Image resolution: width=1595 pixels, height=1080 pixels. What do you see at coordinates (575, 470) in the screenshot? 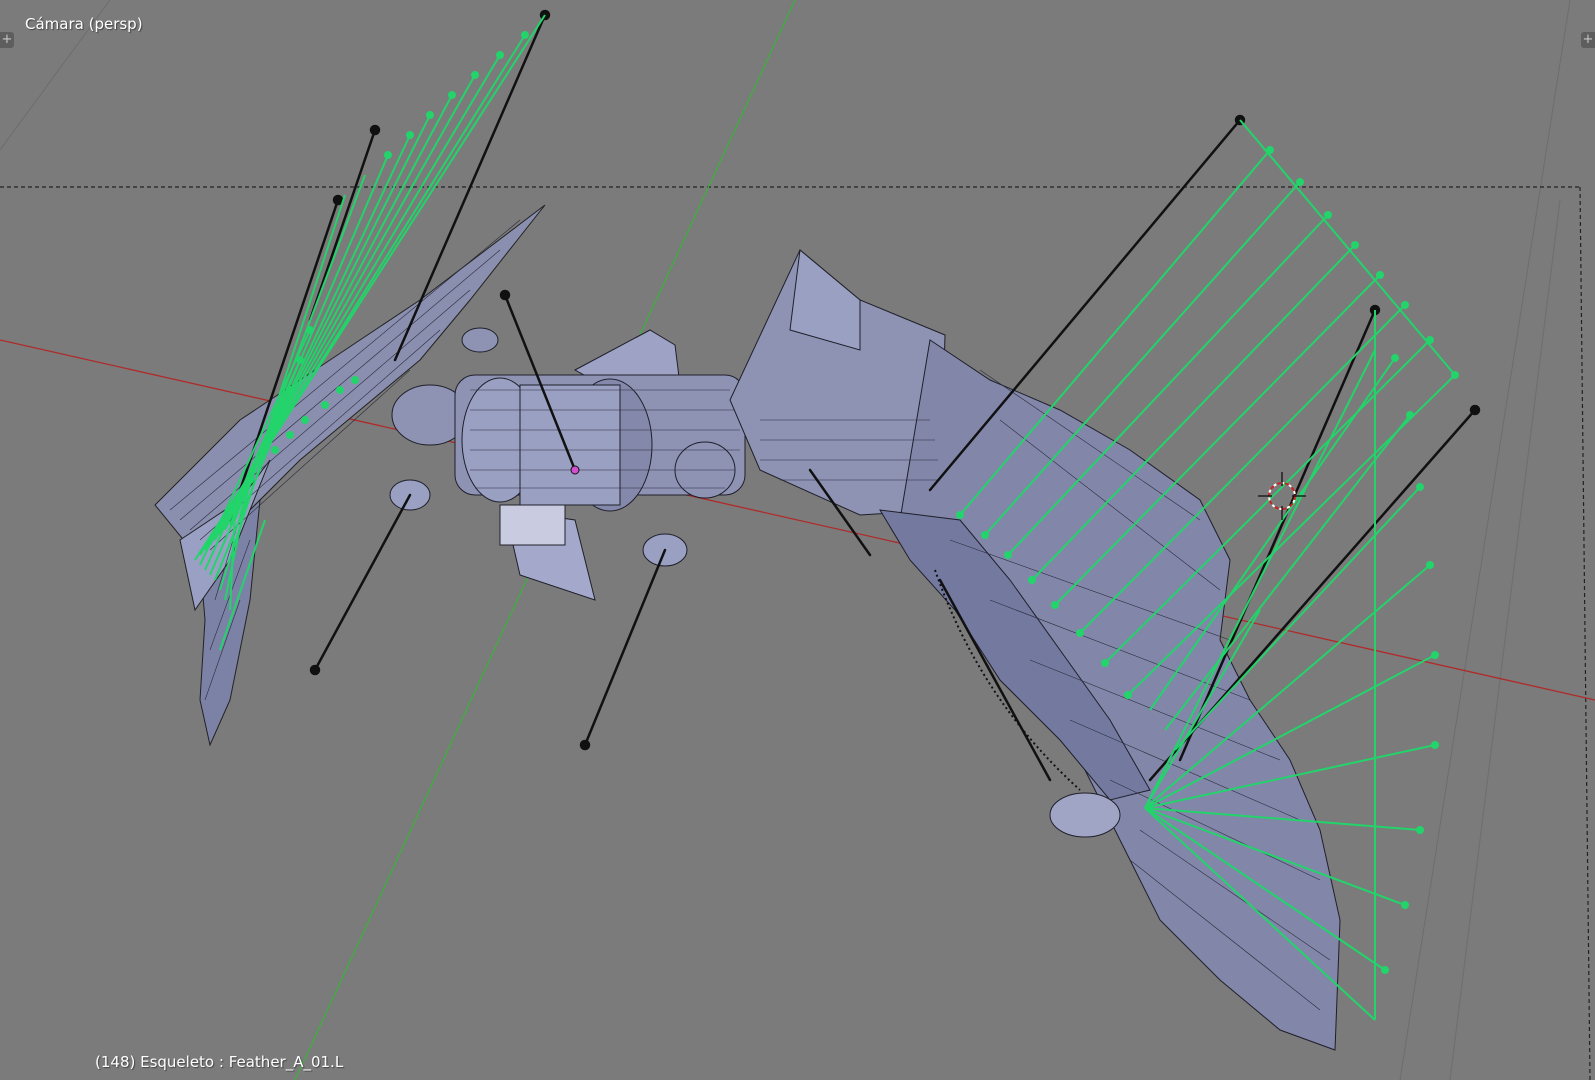
I see `object-origin` at bounding box center [575, 470].